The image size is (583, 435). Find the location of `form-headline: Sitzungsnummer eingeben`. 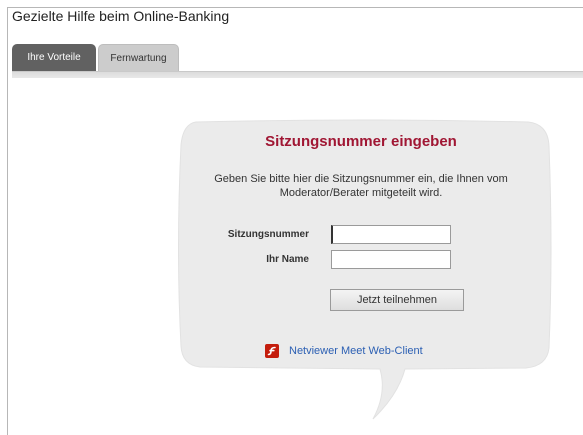

form-headline: Sitzungsnummer eingeben is located at coordinates (361, 141).